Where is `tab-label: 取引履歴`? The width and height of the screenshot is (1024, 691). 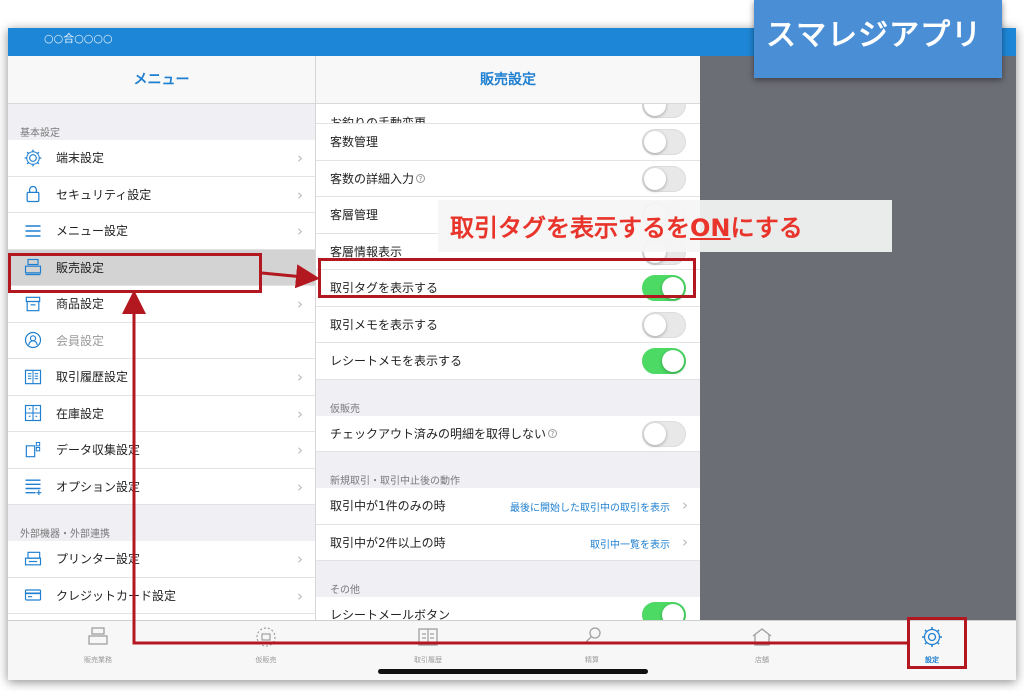
tab-label: 取引履歴 is located at coordinates (428, 660).